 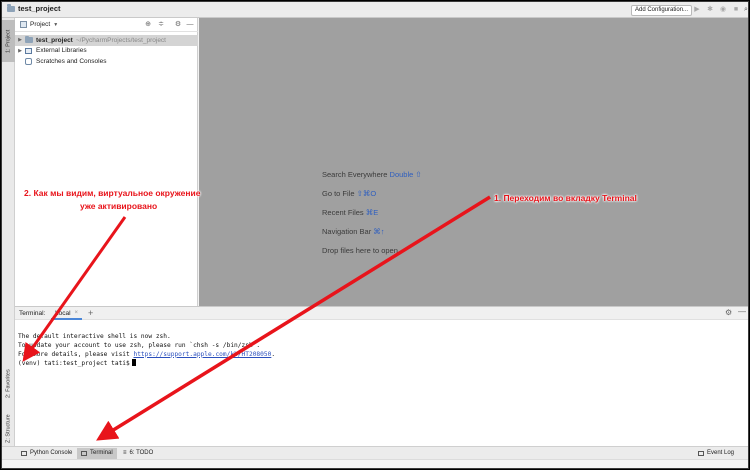 What do you see at coordinates (46, 453) in the screenshot?
I see `python-console-button: Python Console` at bounding box center [46, 453].